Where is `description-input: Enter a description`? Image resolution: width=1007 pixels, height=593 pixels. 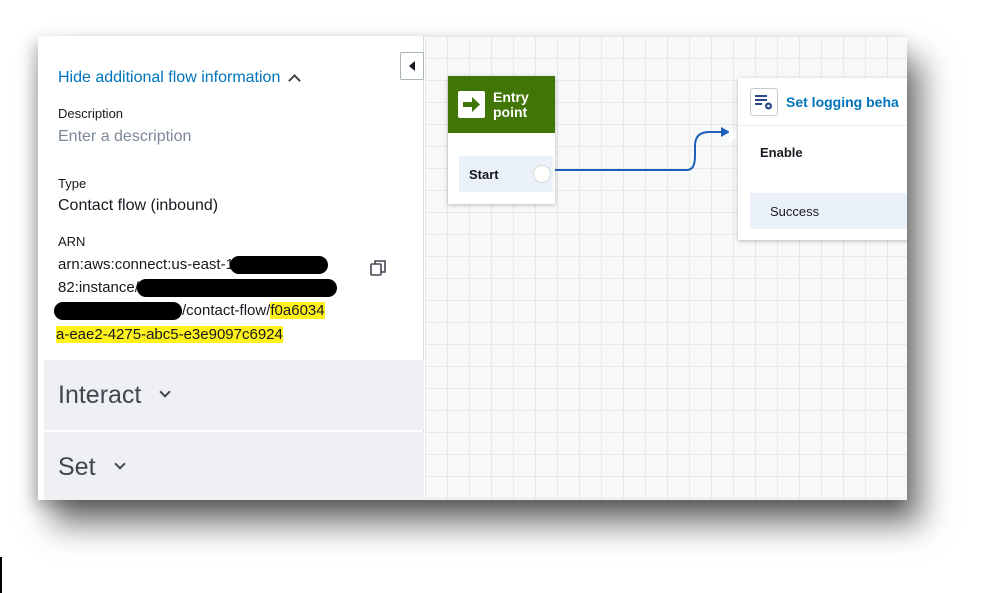 description-input: Enter a description is located at coordinates (124, 137).